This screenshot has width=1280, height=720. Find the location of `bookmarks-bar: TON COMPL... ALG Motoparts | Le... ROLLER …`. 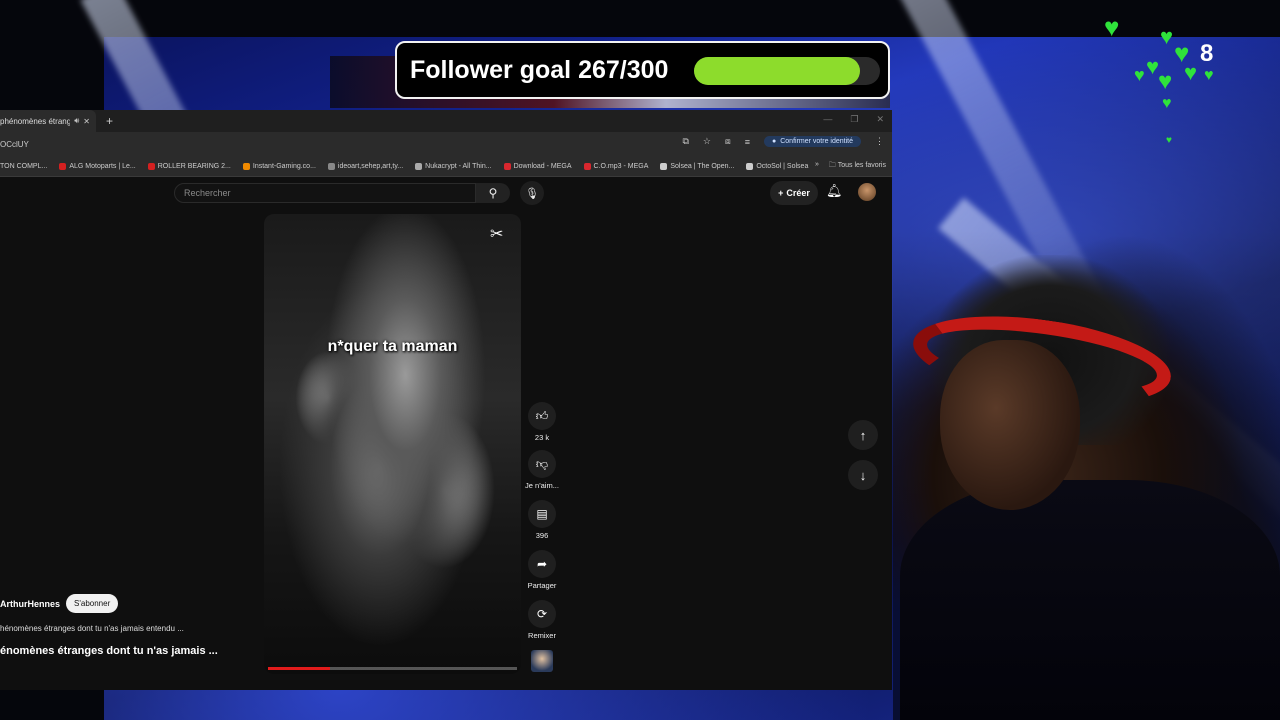

bookmarks-bar: TON COMPL... ALG Motoparts | Le... ROLLER … is located at coordinates (446, 166).